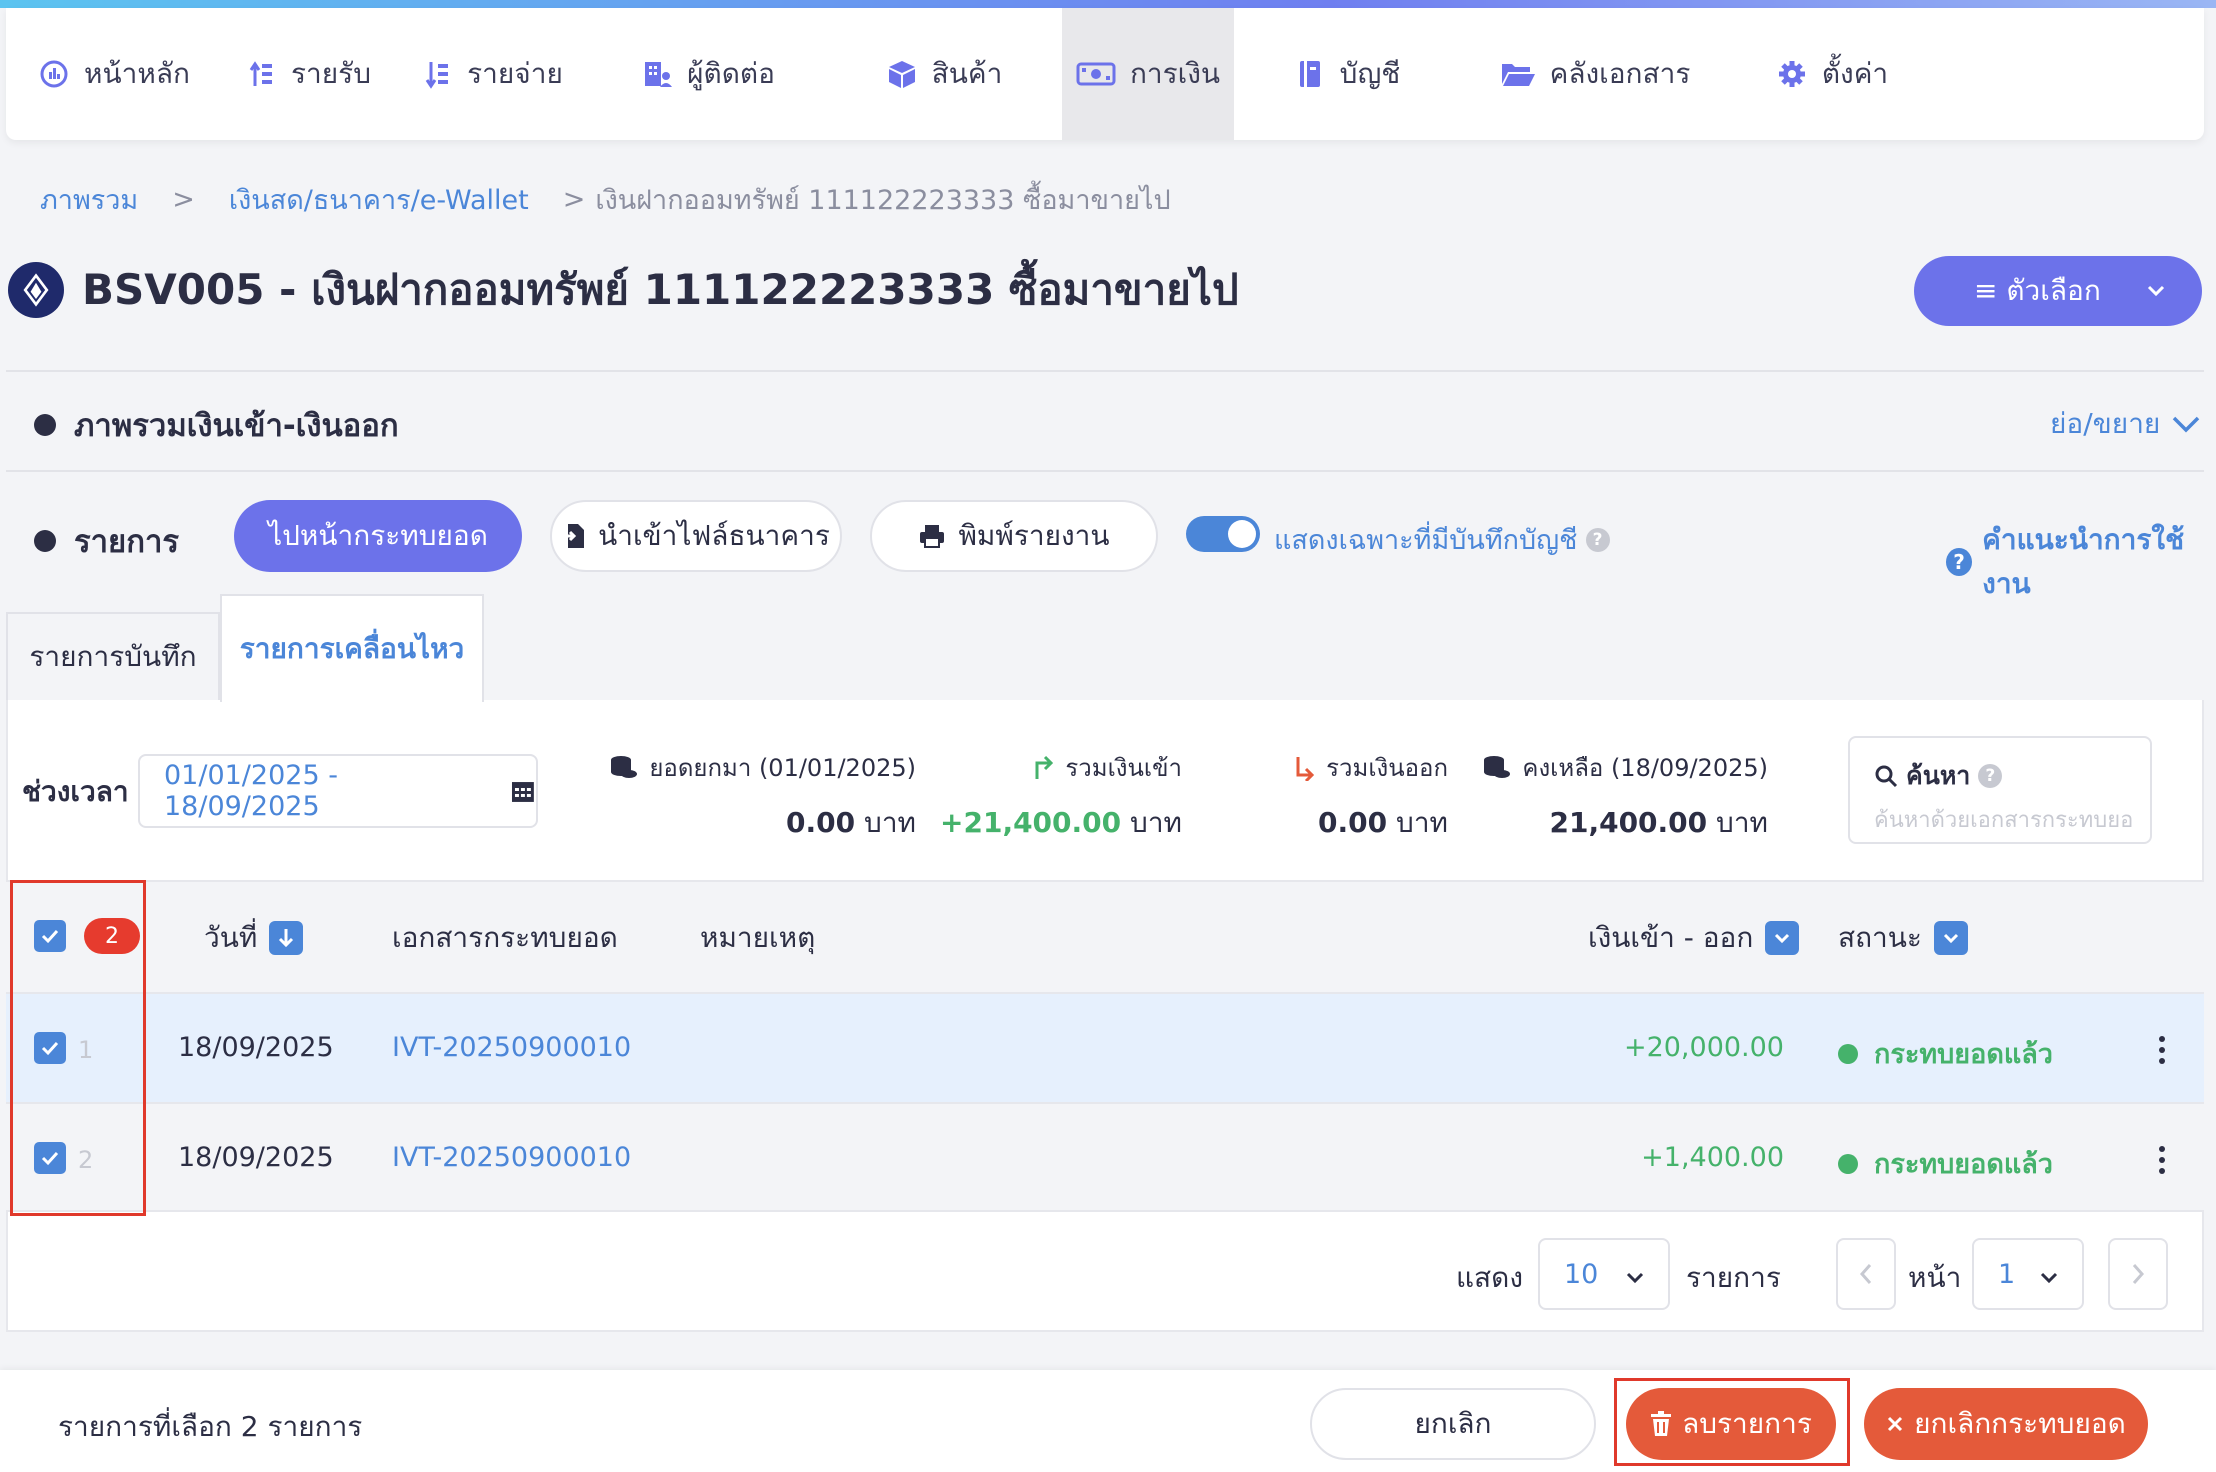 This screenshot has width=2216, height=1472. I want to click on go-to-reconcile-button: ไปหน้ากระทบยอด, so click(378, 536).